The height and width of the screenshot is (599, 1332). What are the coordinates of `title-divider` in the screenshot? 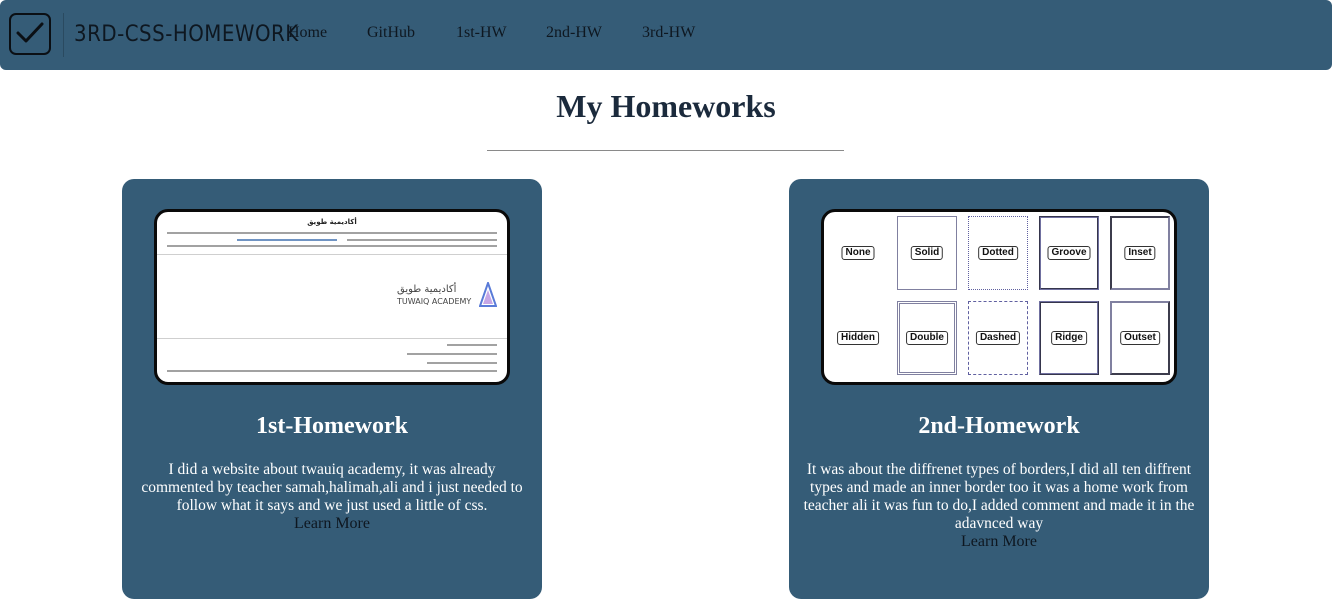 It's located at (665, 150).